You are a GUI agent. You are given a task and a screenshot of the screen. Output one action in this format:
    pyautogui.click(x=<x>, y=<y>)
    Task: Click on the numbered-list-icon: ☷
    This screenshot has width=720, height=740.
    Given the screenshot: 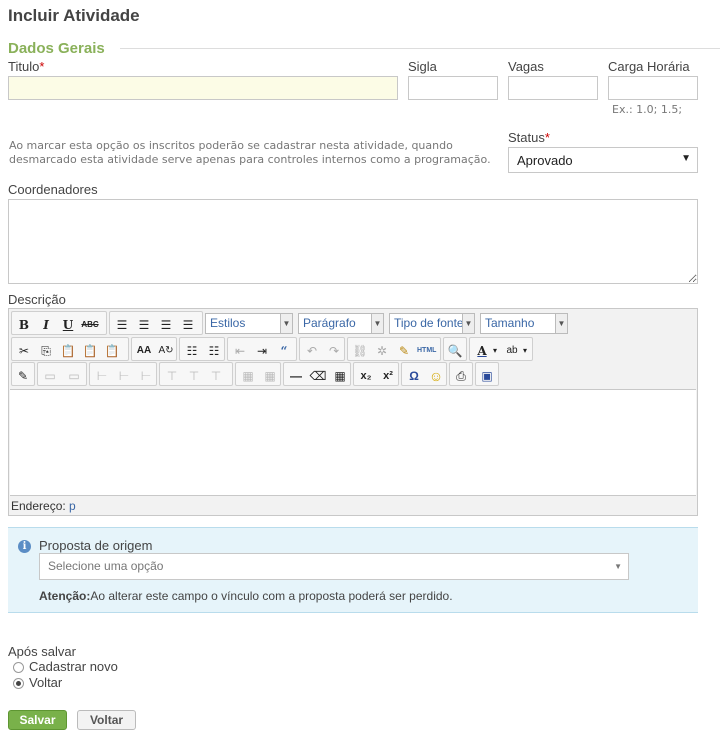 What is the action you would take?
    pyautogui.click(x=214, y=350)
    